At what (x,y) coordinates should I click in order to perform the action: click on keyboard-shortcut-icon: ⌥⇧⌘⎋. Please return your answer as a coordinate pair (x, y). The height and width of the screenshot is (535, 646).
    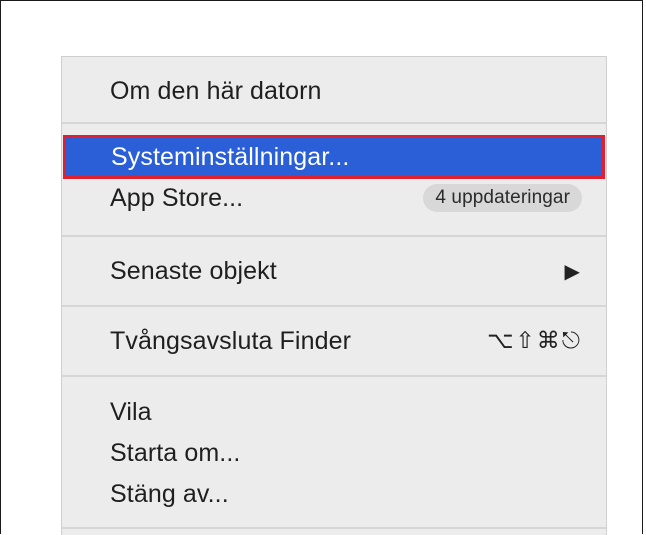
    Looking at the image, I should click on (534, 341).